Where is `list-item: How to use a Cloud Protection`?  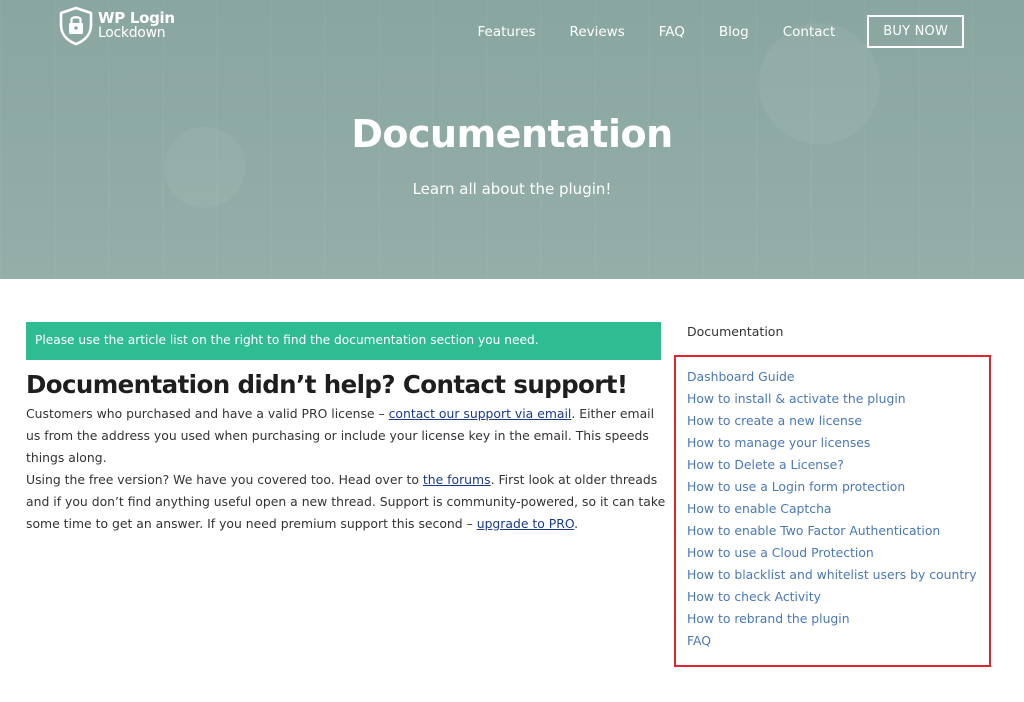 list-item: How to use a Cloud Protection is located at coordinates (832, 553).